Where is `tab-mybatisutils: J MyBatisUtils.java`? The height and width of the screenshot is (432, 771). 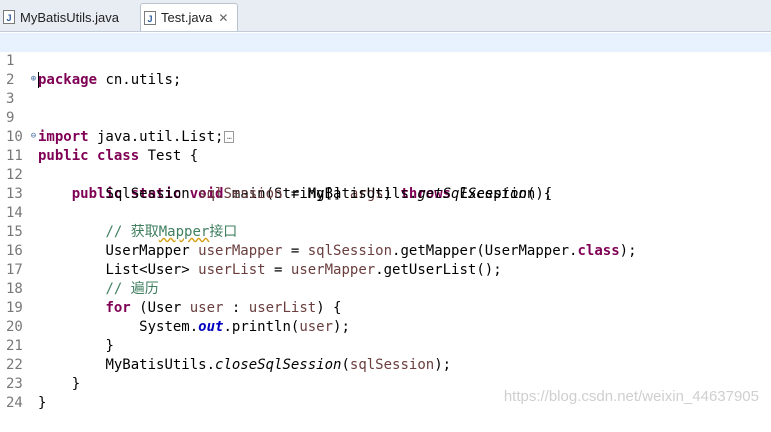
tab-mybatisutils: J MyBatisUtils.java is located at coordinates (68, 17).